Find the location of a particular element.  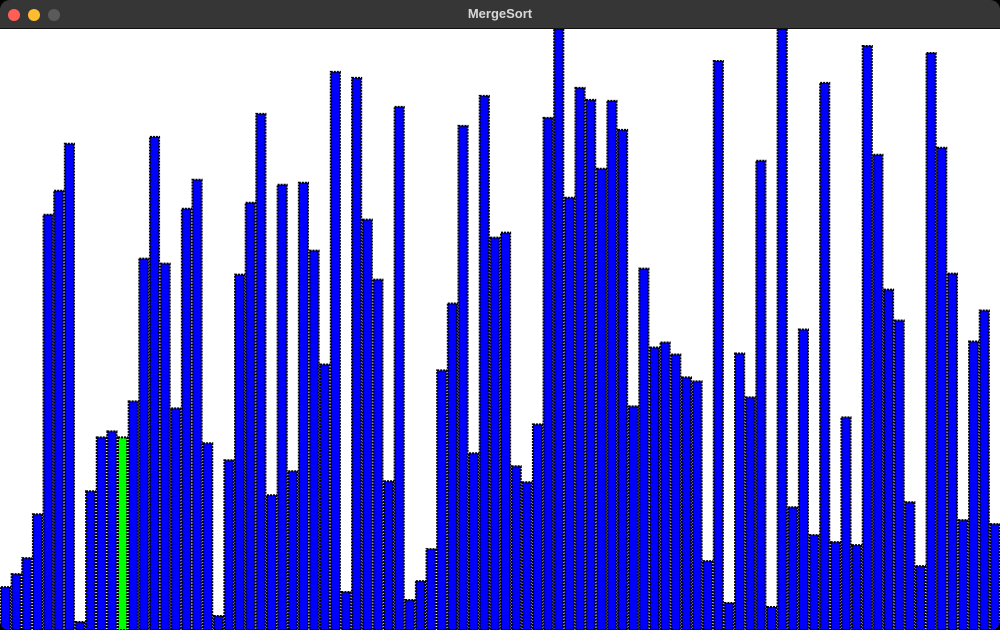

title-bar: MergeSort is located at coordinates (500, 14).